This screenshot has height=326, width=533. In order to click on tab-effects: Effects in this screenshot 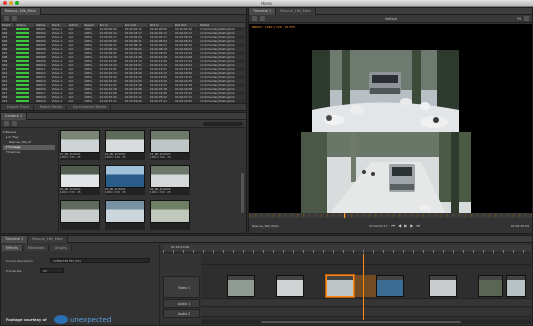, I will do `click(12, 248)`.